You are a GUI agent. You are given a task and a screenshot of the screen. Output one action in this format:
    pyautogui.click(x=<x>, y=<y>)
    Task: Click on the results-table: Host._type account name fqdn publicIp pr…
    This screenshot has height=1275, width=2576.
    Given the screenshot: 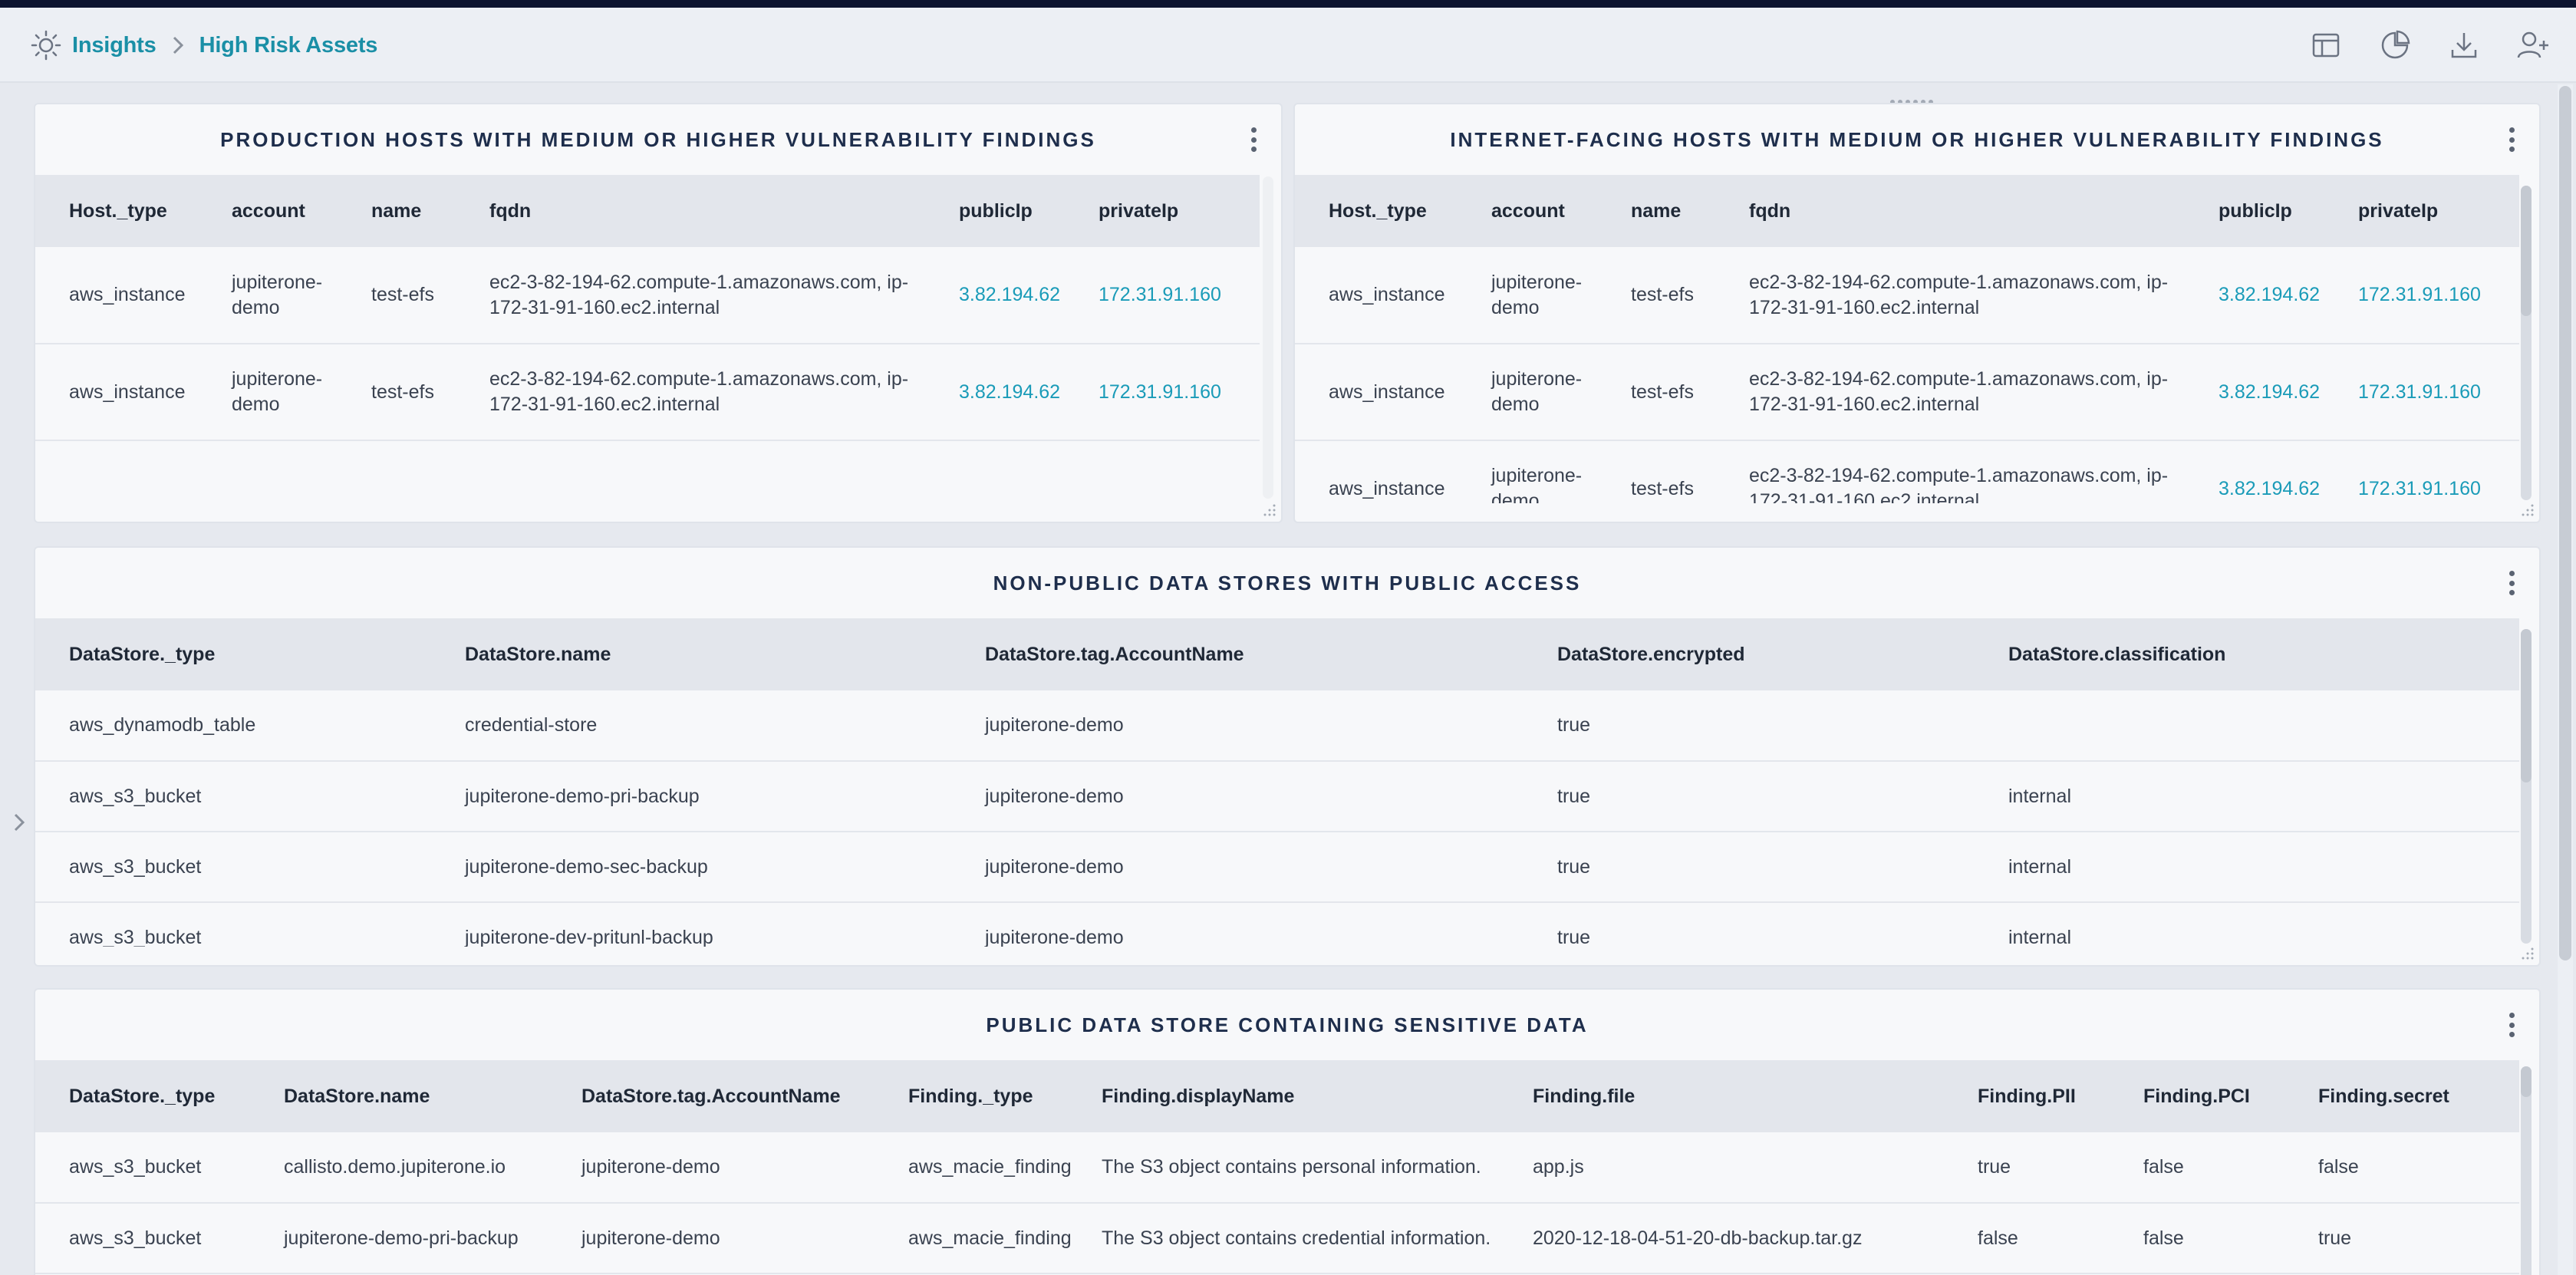 What is the action you would take?
    pyautogui.click(x=658, y=348)
    